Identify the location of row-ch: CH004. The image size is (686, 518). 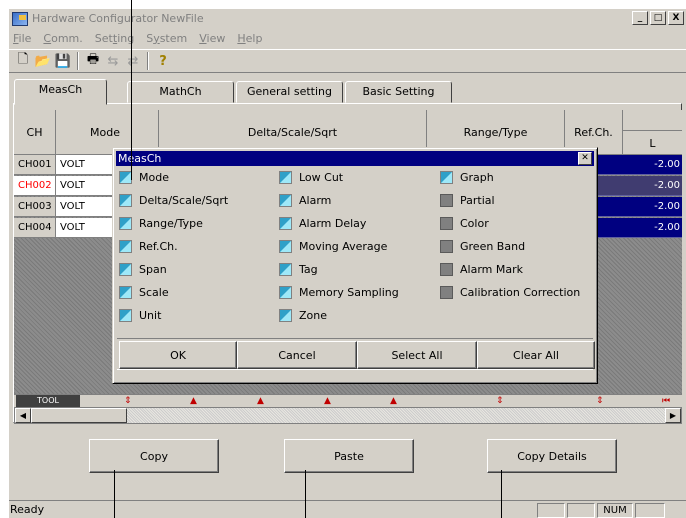
(35, 228).